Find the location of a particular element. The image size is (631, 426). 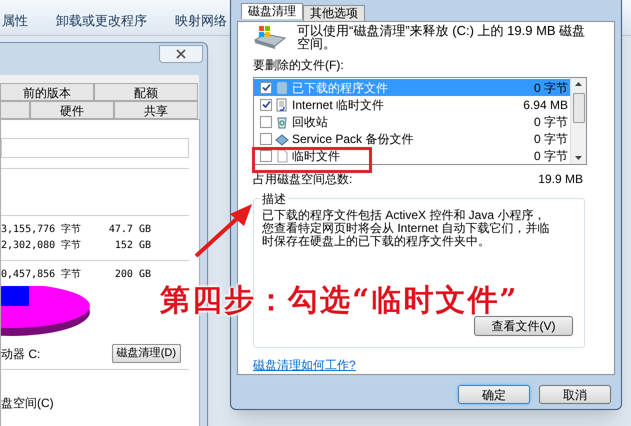

byte-count: 3,155,776 字节 is located at coordinates (41, 229).